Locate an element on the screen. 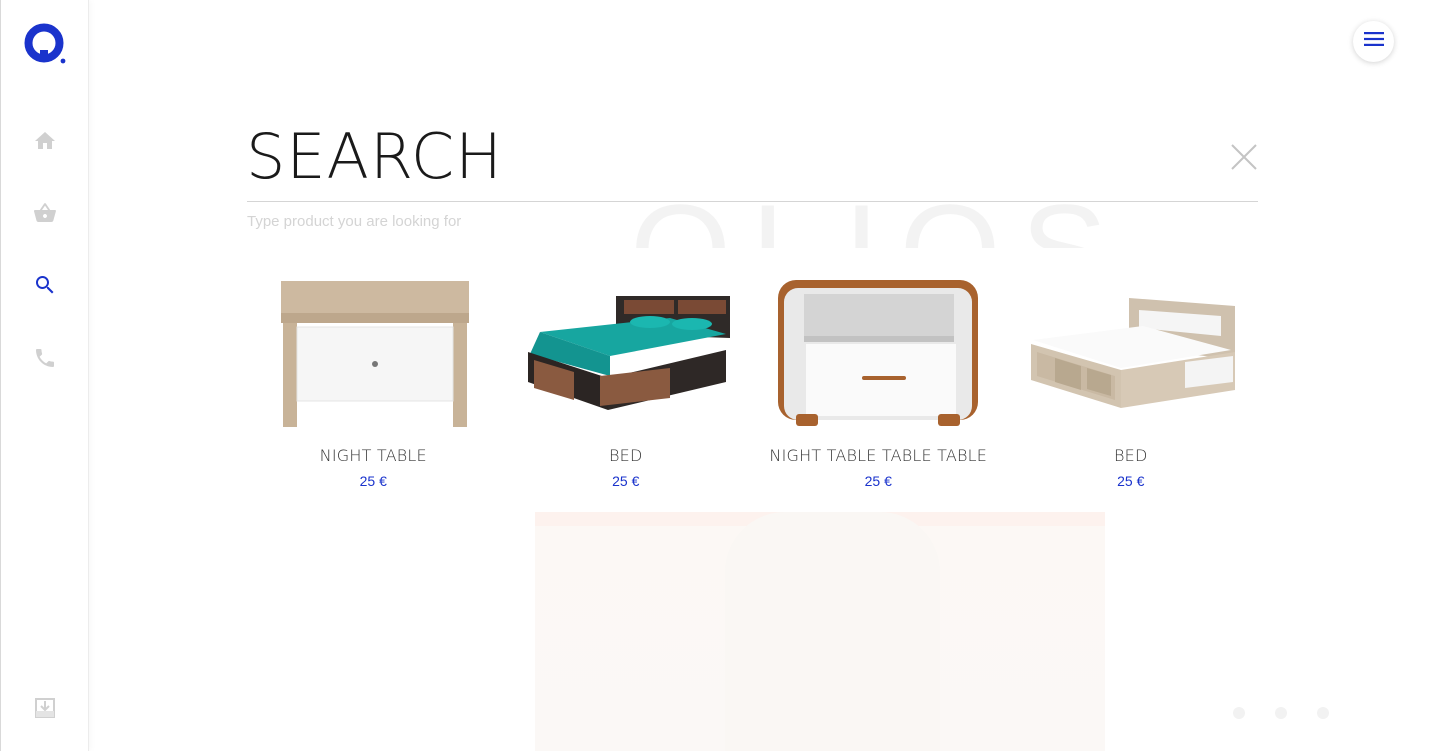  chair-image is located at coordinates (832, 631).